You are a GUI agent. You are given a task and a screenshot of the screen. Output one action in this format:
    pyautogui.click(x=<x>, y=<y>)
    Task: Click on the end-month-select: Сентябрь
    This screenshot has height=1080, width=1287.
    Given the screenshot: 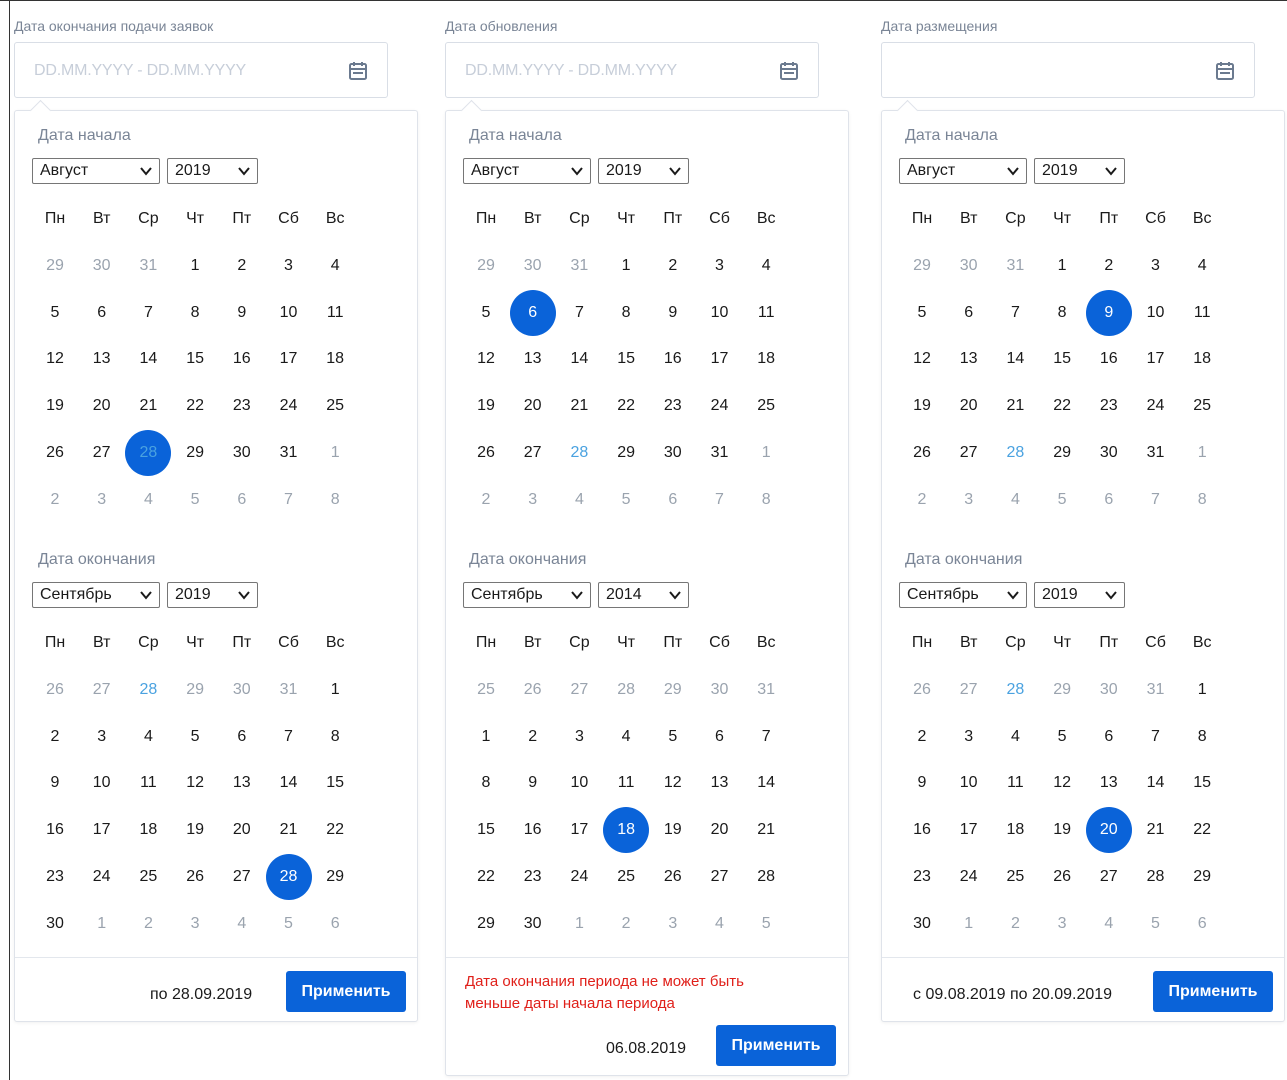 What is the action you would take?
    pyautogui.click(x=963, y=595)
    